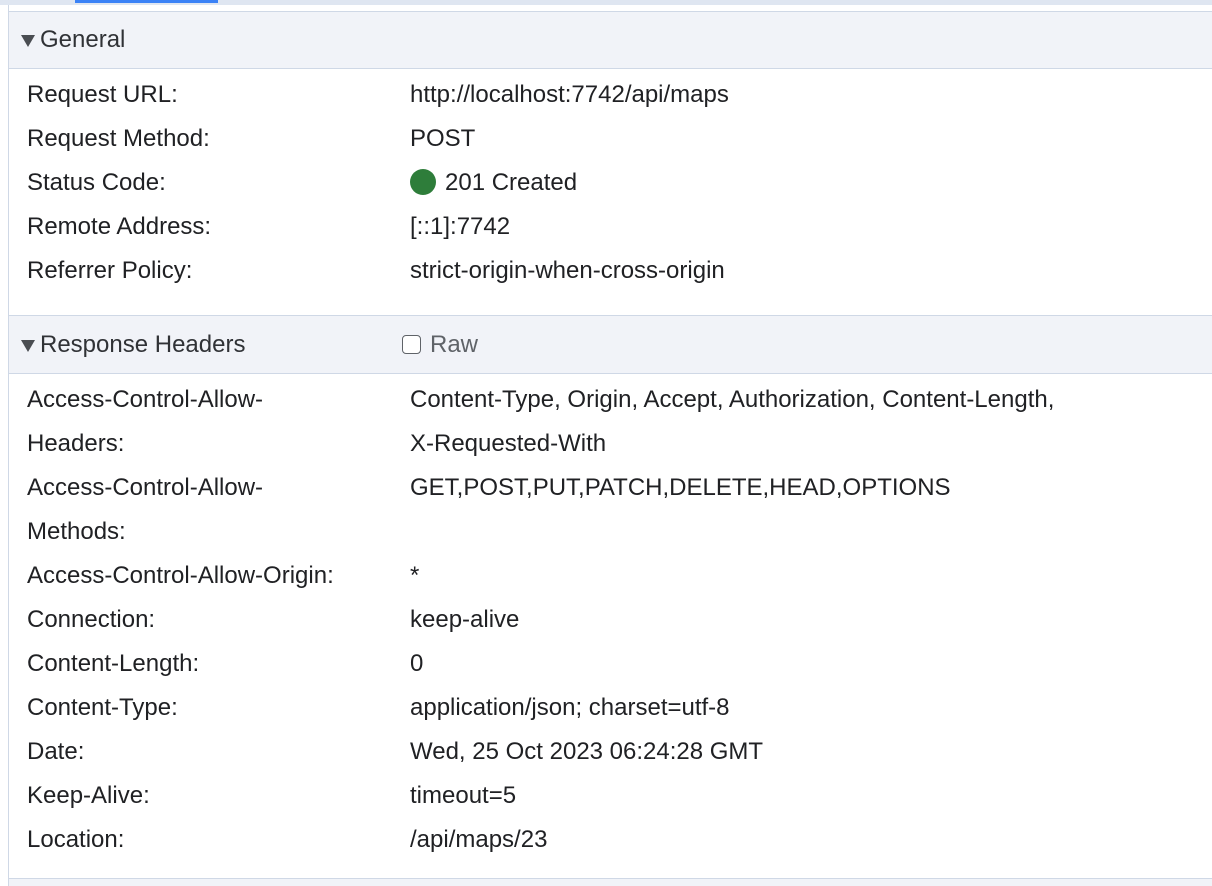  I want to click on response-headers-title: Response Headers, so click(143, 344).